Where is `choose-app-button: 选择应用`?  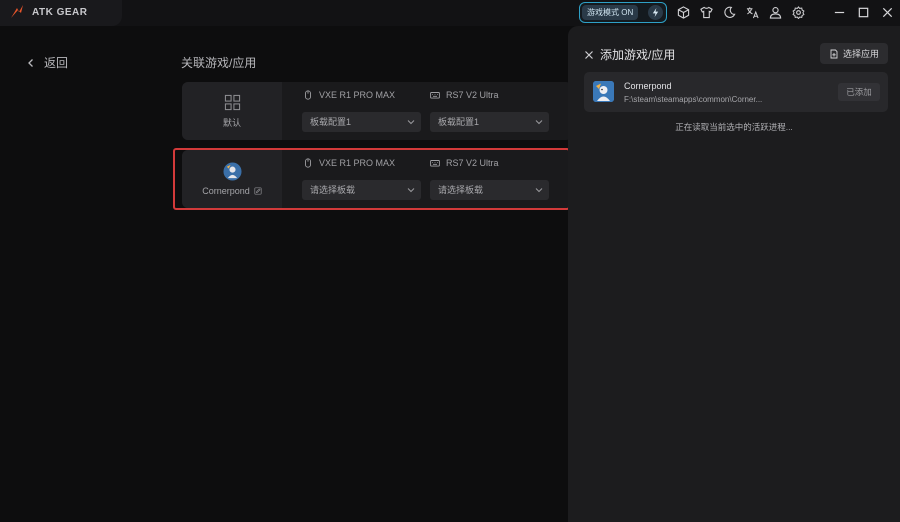
choose-app-button: 选择应用 is located at coordinates (854, 53).